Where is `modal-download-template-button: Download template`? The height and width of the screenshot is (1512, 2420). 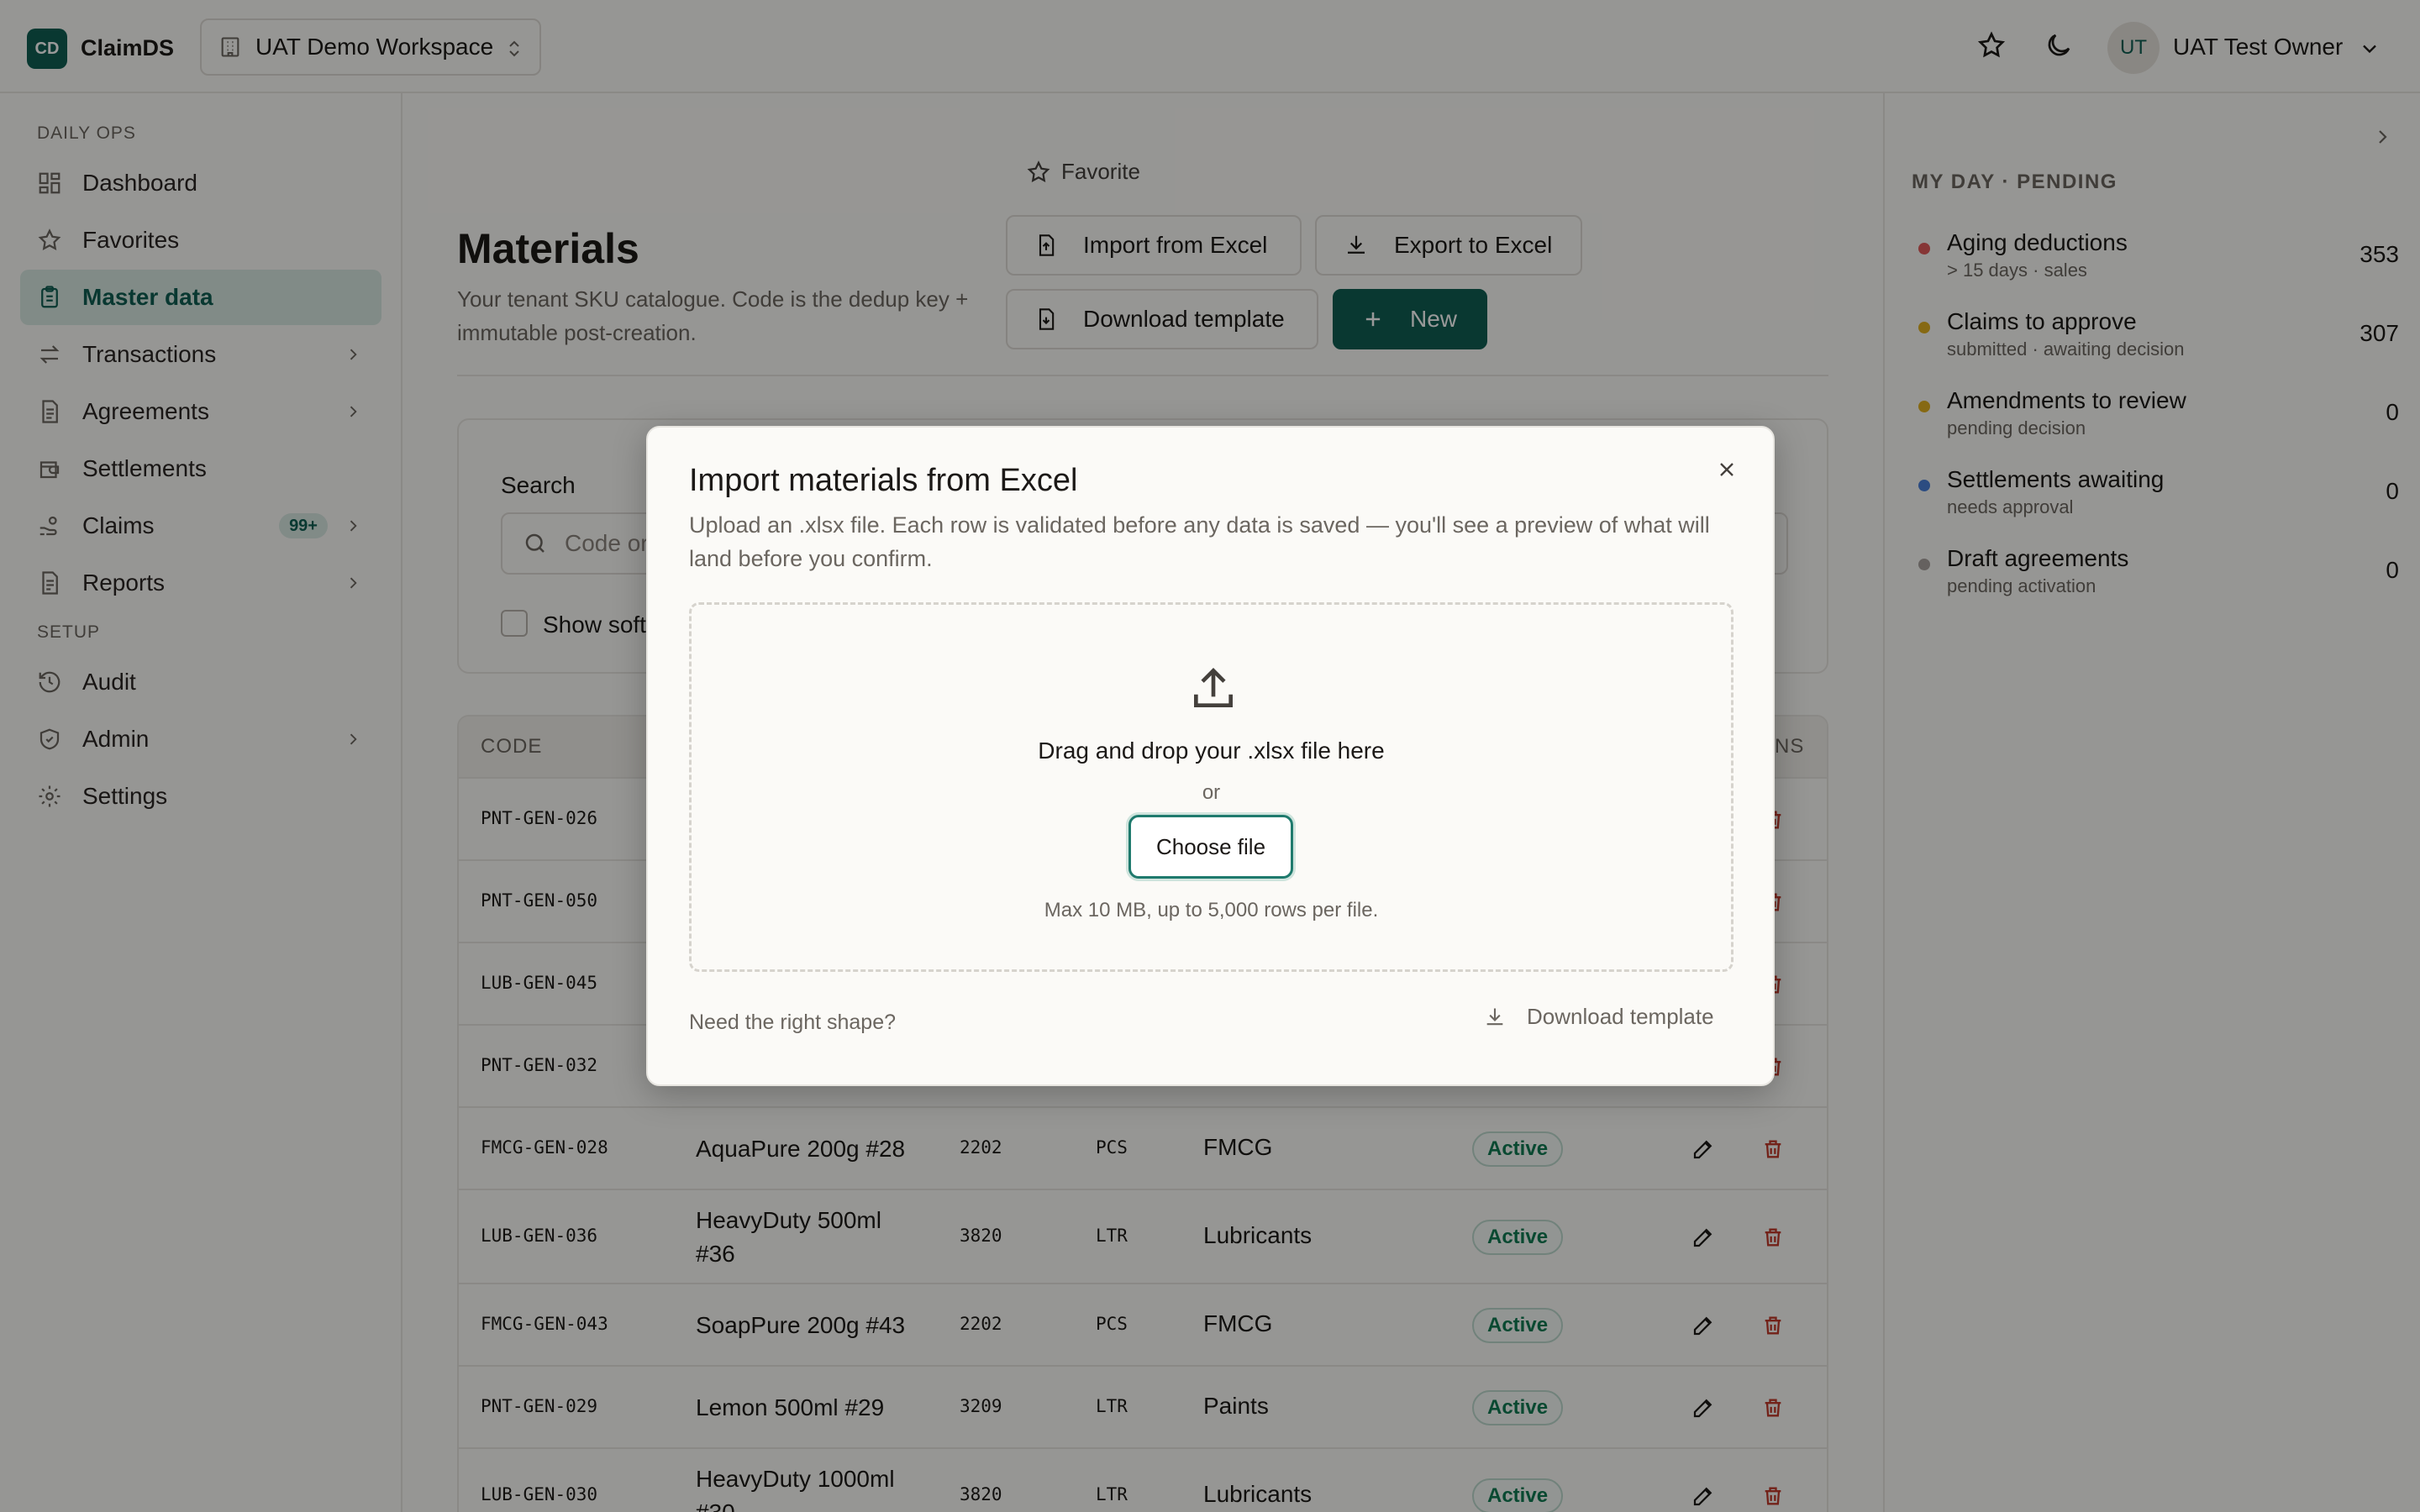 modal-download-template-button: Download template is located at coordinates (1598, 1017).